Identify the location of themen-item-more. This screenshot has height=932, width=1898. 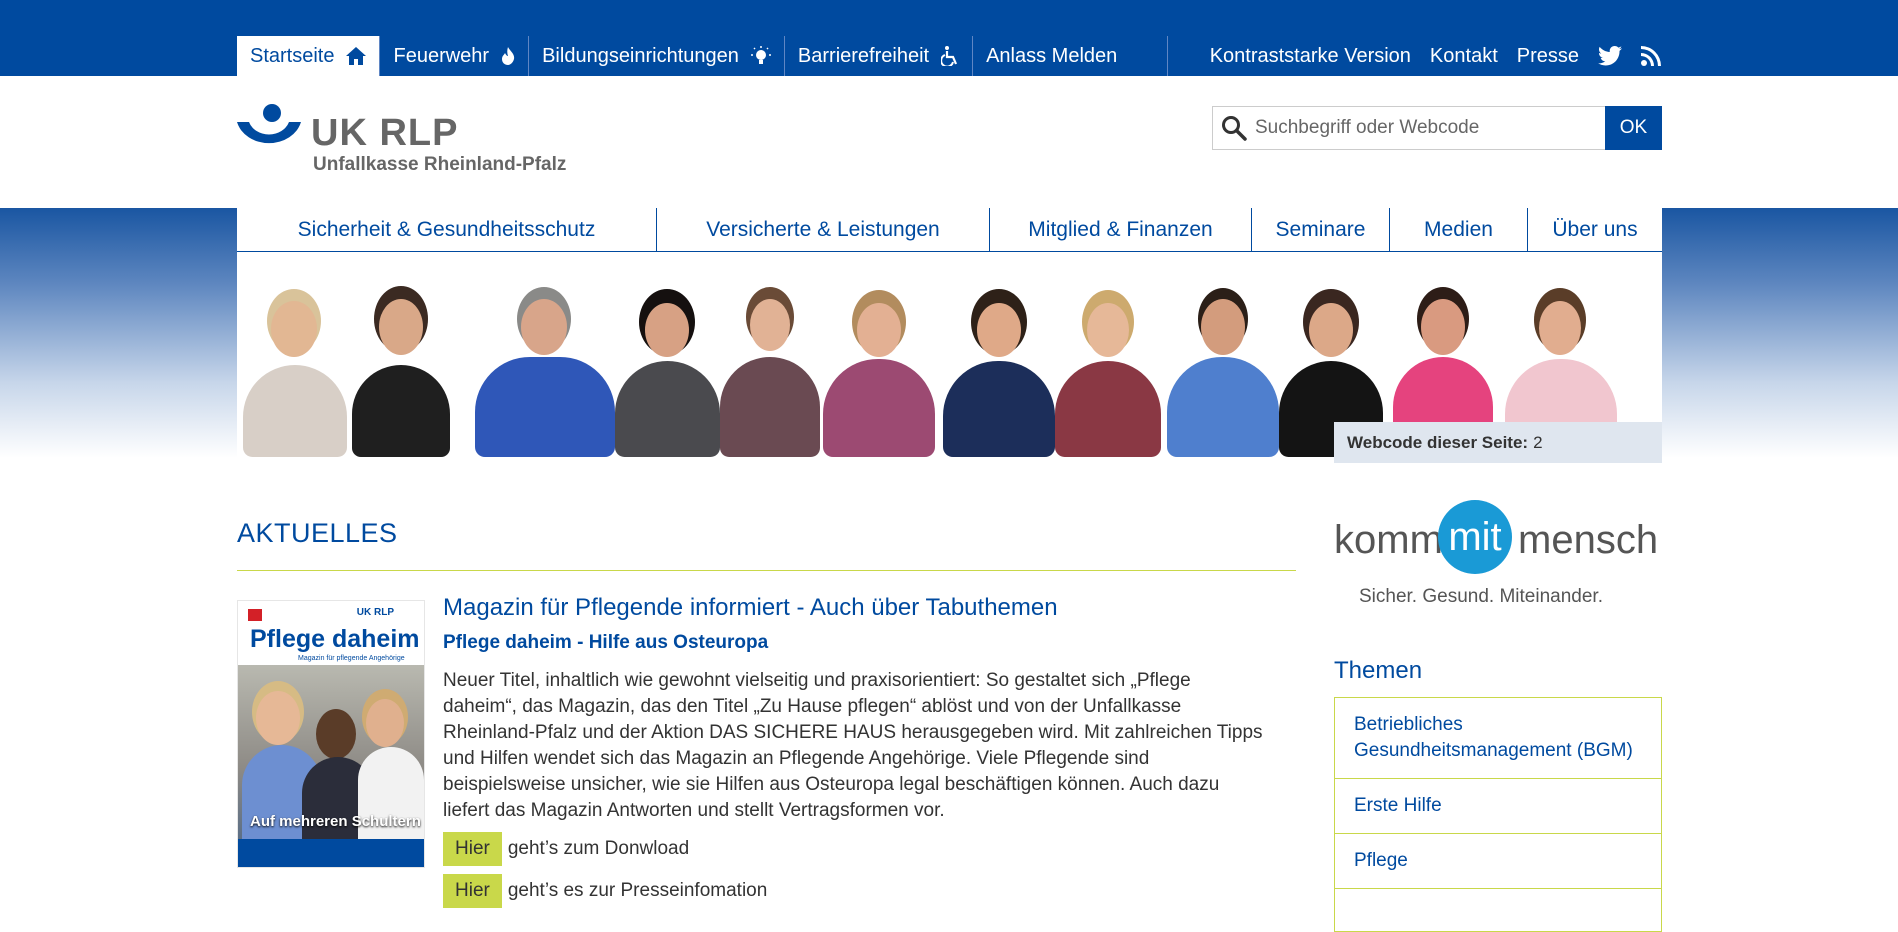
(1498, 910).